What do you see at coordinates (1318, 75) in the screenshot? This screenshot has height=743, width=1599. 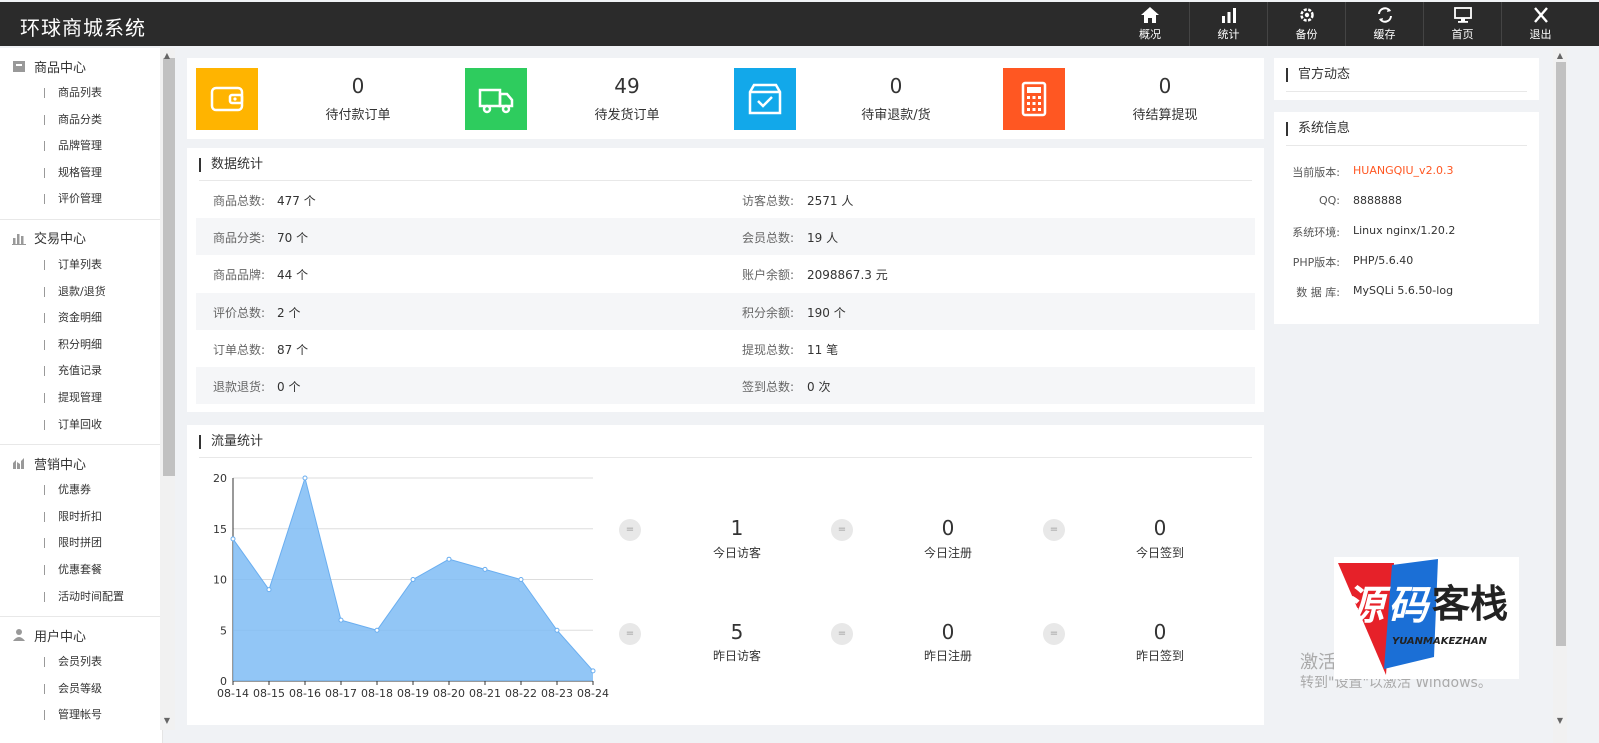 I see `section-title: 官方动态` at bounding box center [1318, 75].